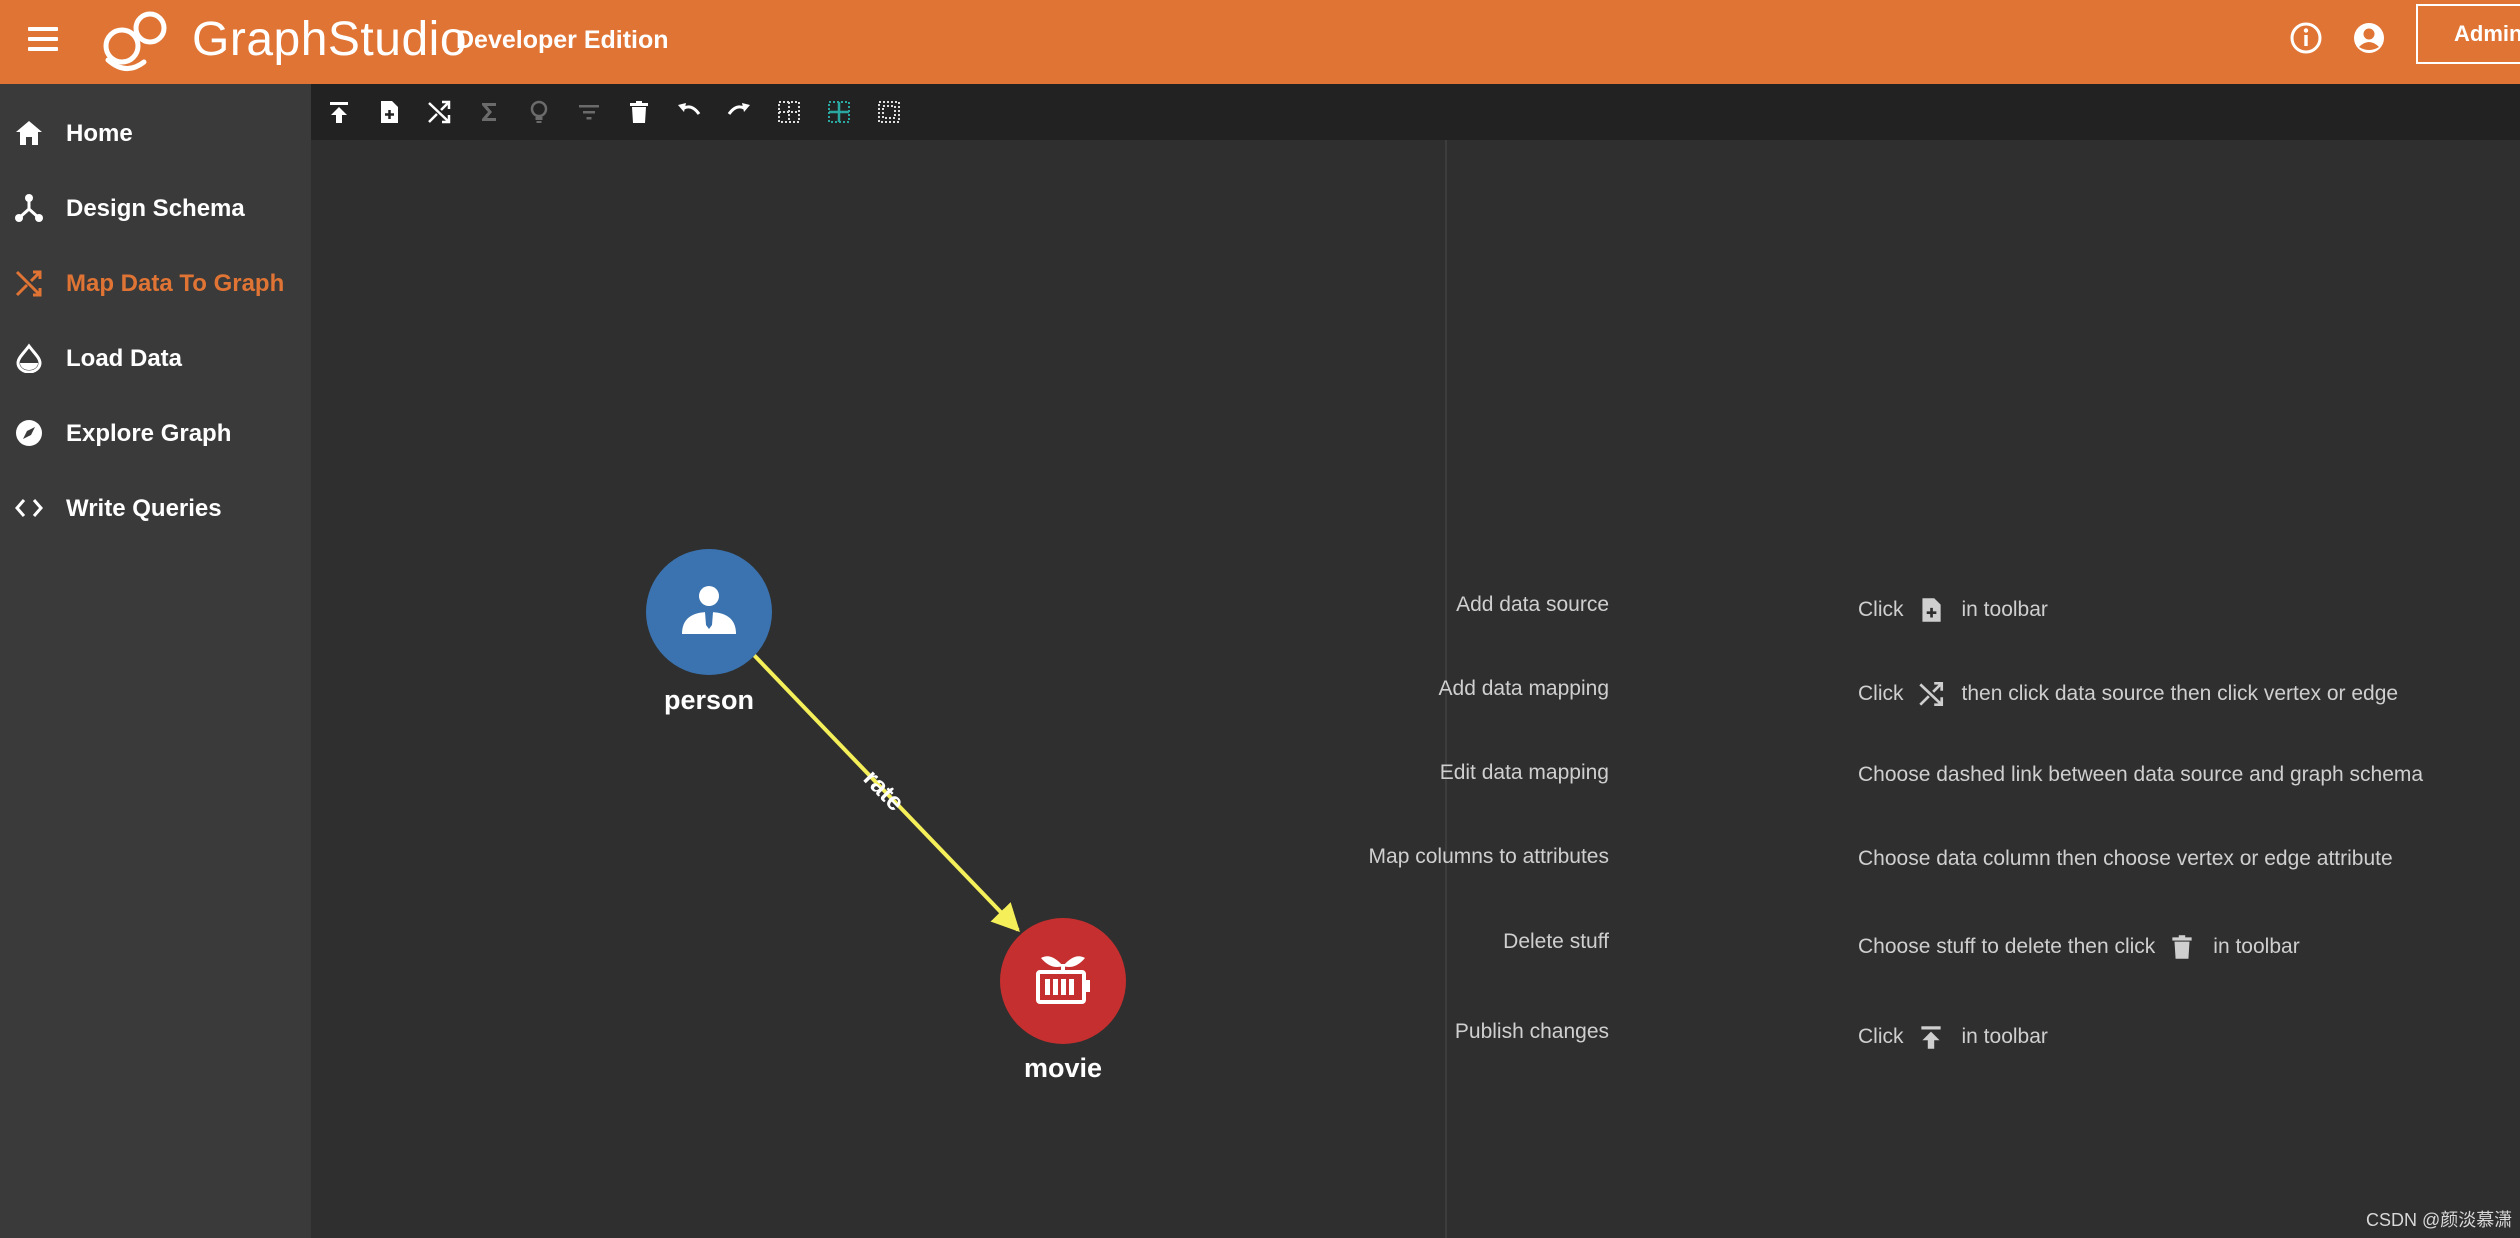  I want to click on help-label: Delete stuff, so click(1556, 941).